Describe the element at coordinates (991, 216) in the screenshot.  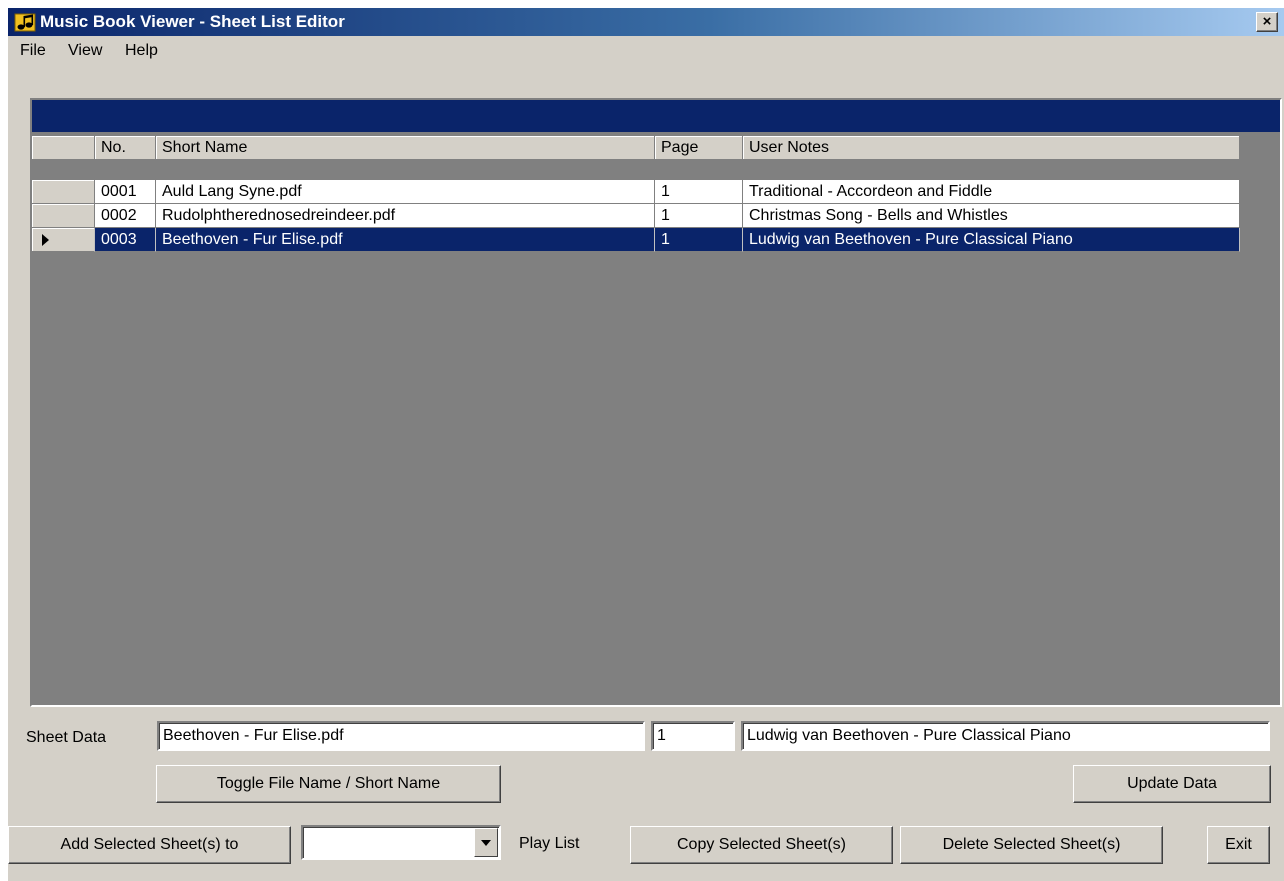
I see `cell-user-notes: Christmas Song - Bells and Whistles` at that location.